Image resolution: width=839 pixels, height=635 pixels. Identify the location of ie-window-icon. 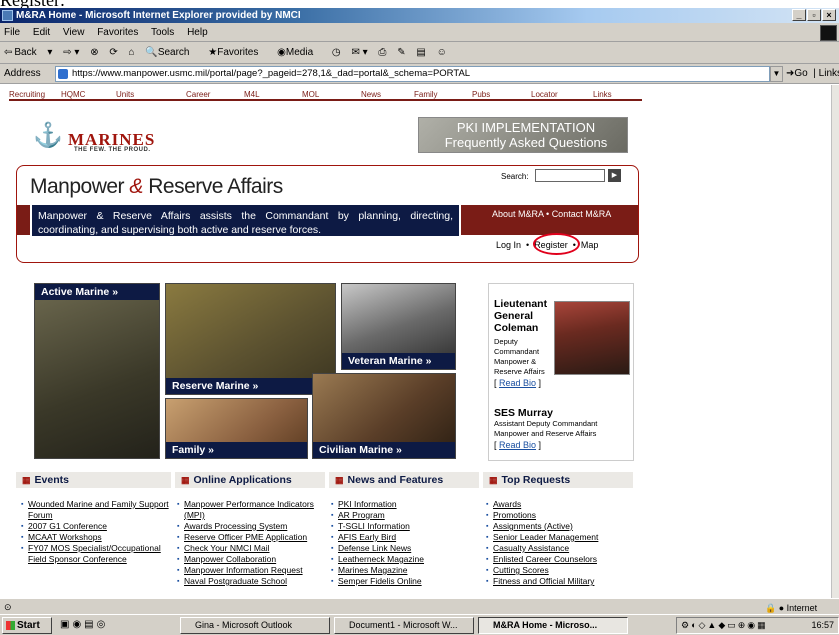
(7, 15).